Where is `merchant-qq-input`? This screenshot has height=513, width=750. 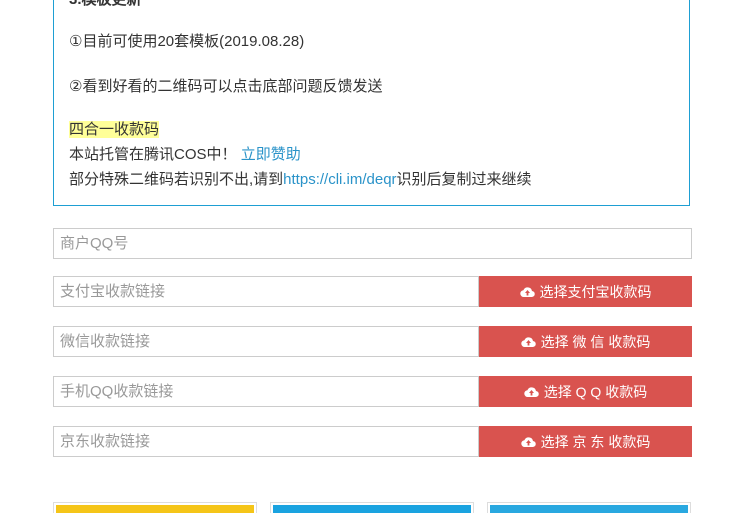
merchant-qq-input is located at coordinates (372, 243).